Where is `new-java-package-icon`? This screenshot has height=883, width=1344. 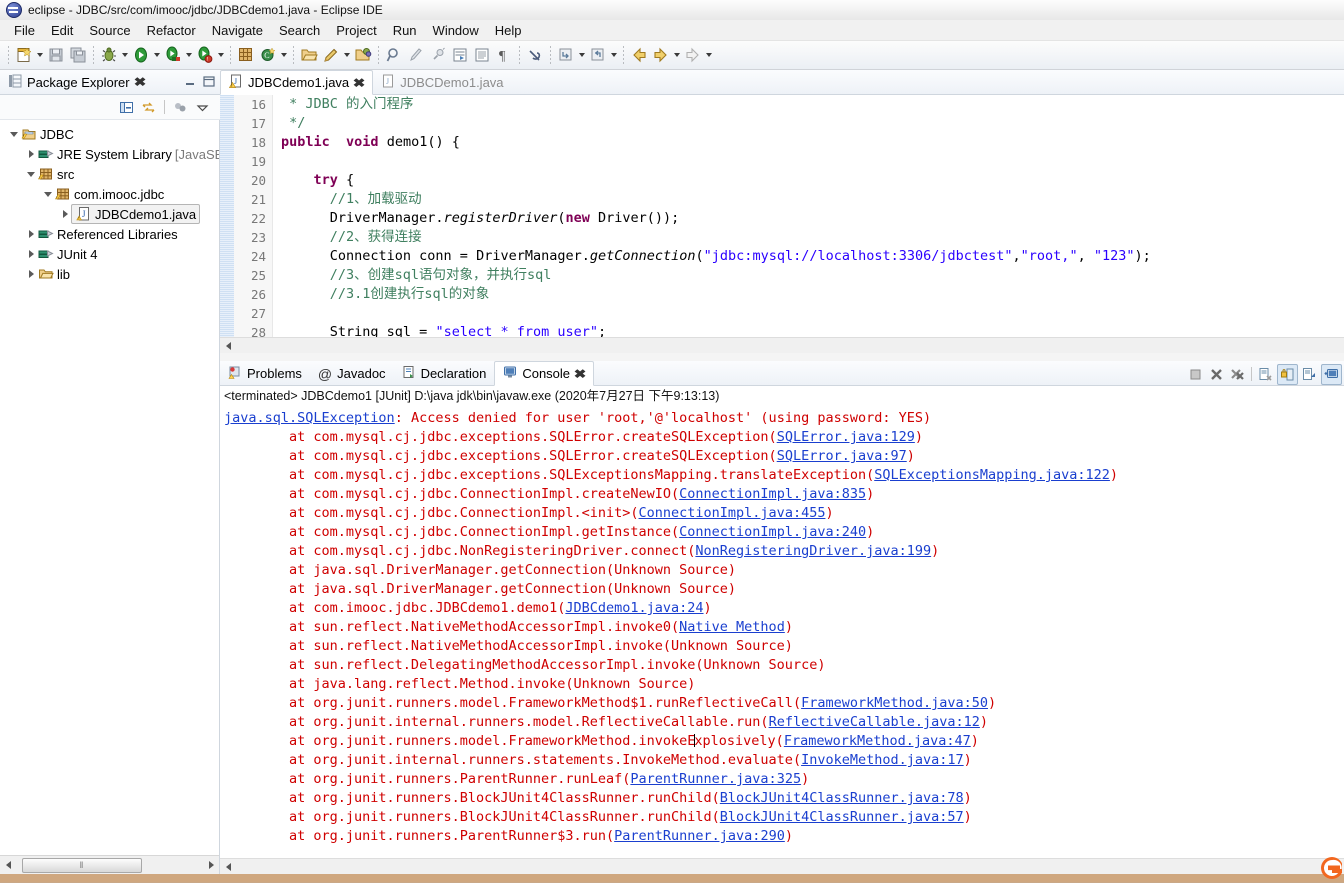 new-java-package-icon is located at coordinates (246, 55).